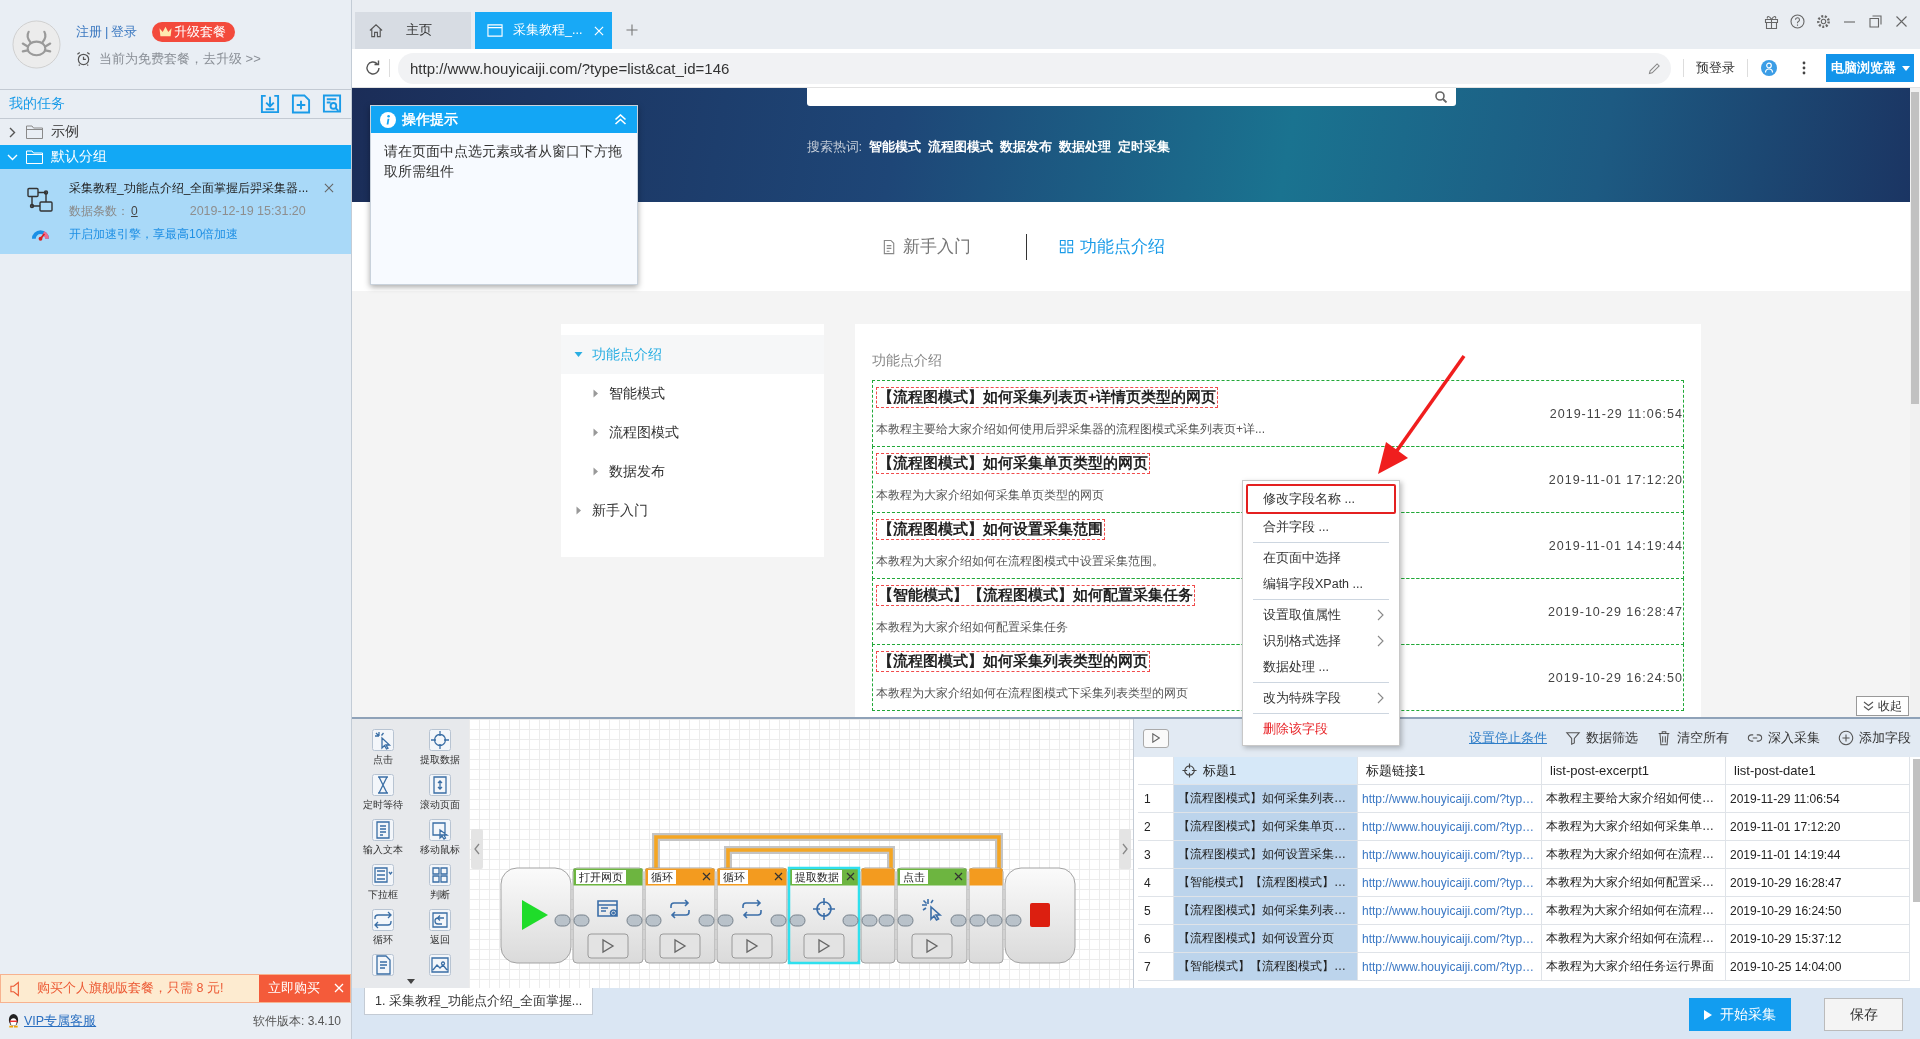 The height and width of the screenshot is (1039, 1920). What do you see at coordinates (1916, 830) in the screenshot?
I see `scrollbar` at bounding box center [1916, 830].